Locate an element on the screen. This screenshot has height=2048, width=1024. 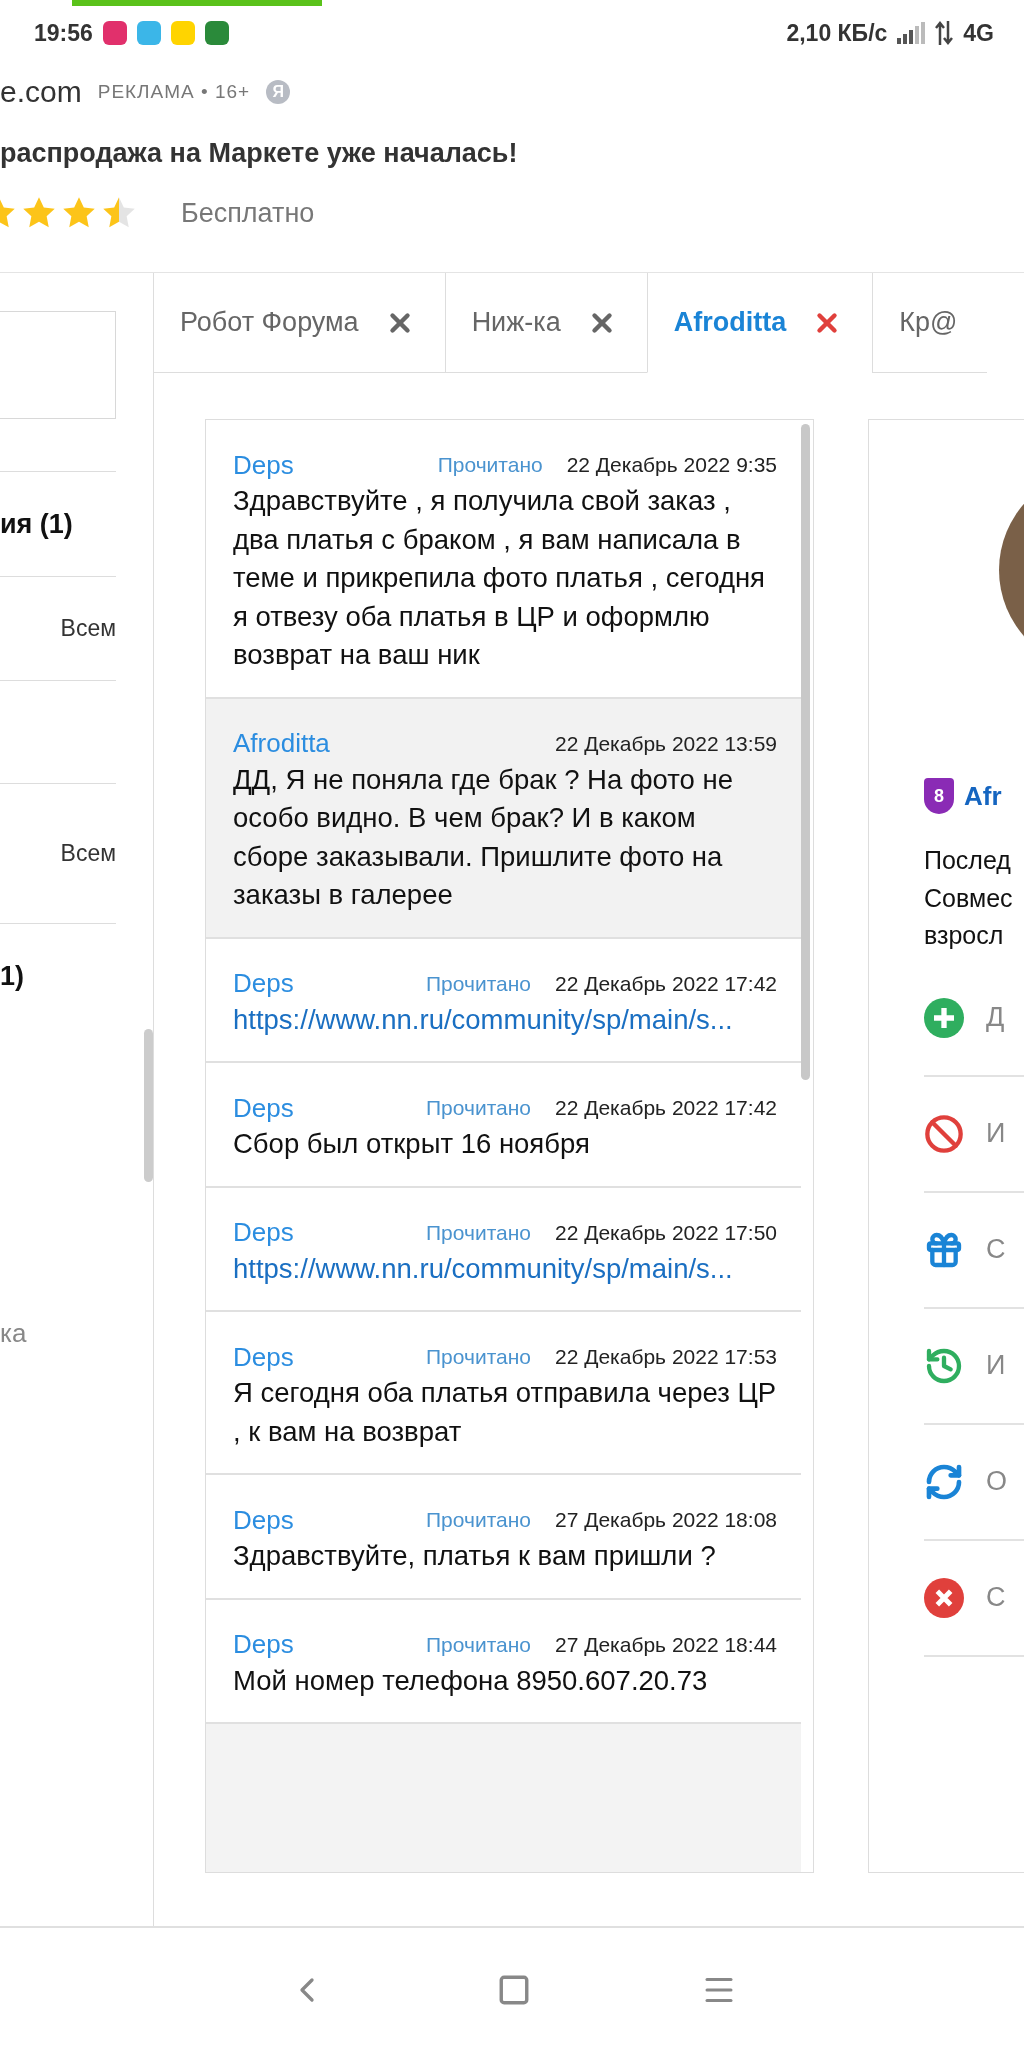
price: Бесплатно is located at coordinates (248, 213).